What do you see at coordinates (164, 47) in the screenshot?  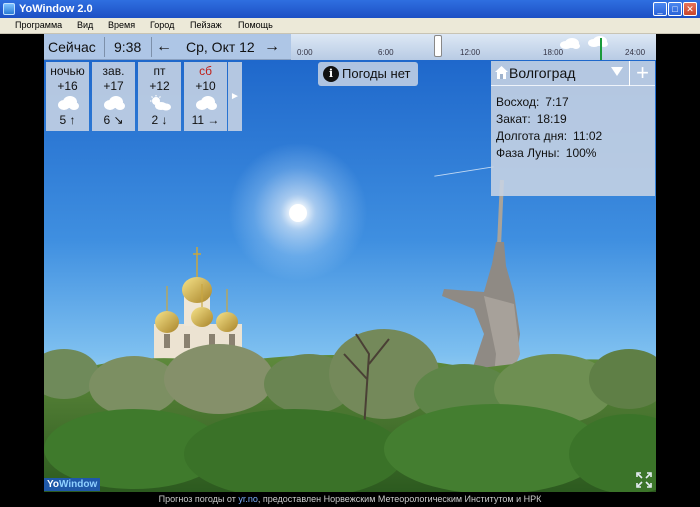 I see `prev-day-arrow-icon: ←` at bounding box center [164, 47].